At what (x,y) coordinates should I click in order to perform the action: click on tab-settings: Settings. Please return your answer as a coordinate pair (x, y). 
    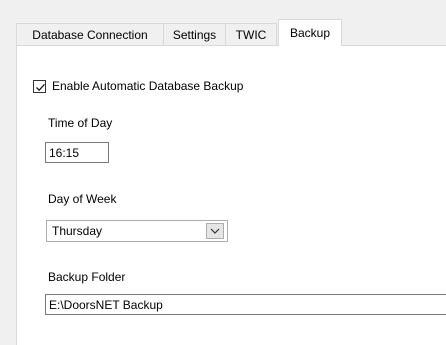
    Looking at the image, I should click on (194, 34).